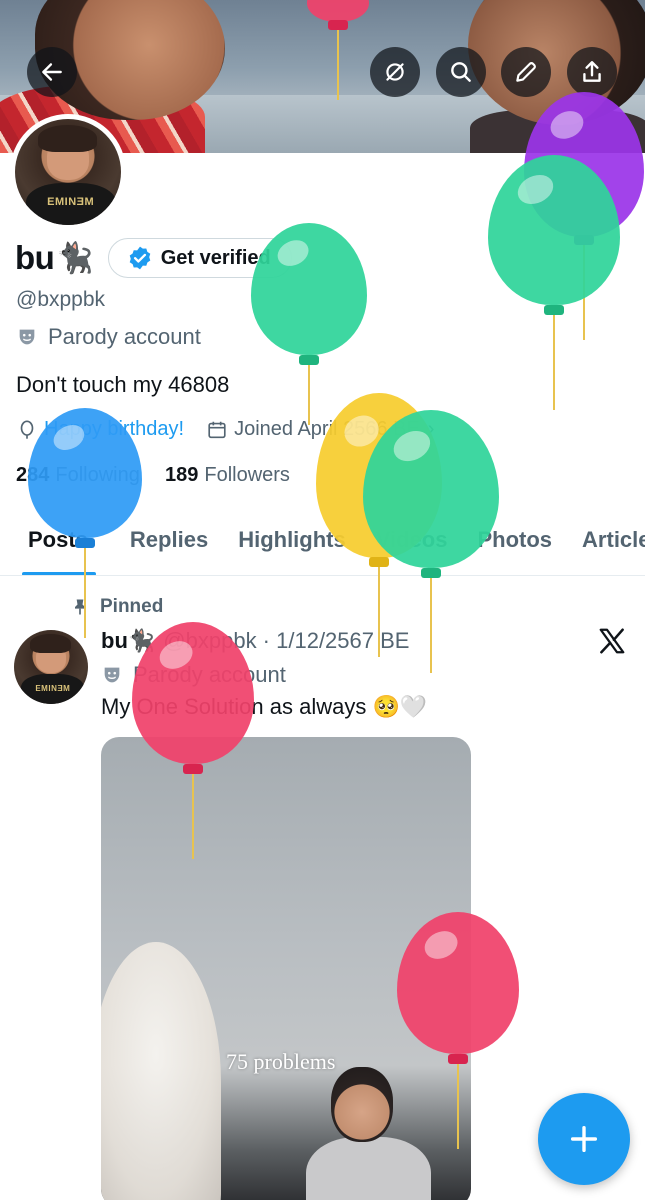  What do you see at coordinates (97, 475) in the screenshot?
I see `following-label: Following` at bounding box center [97, 475].